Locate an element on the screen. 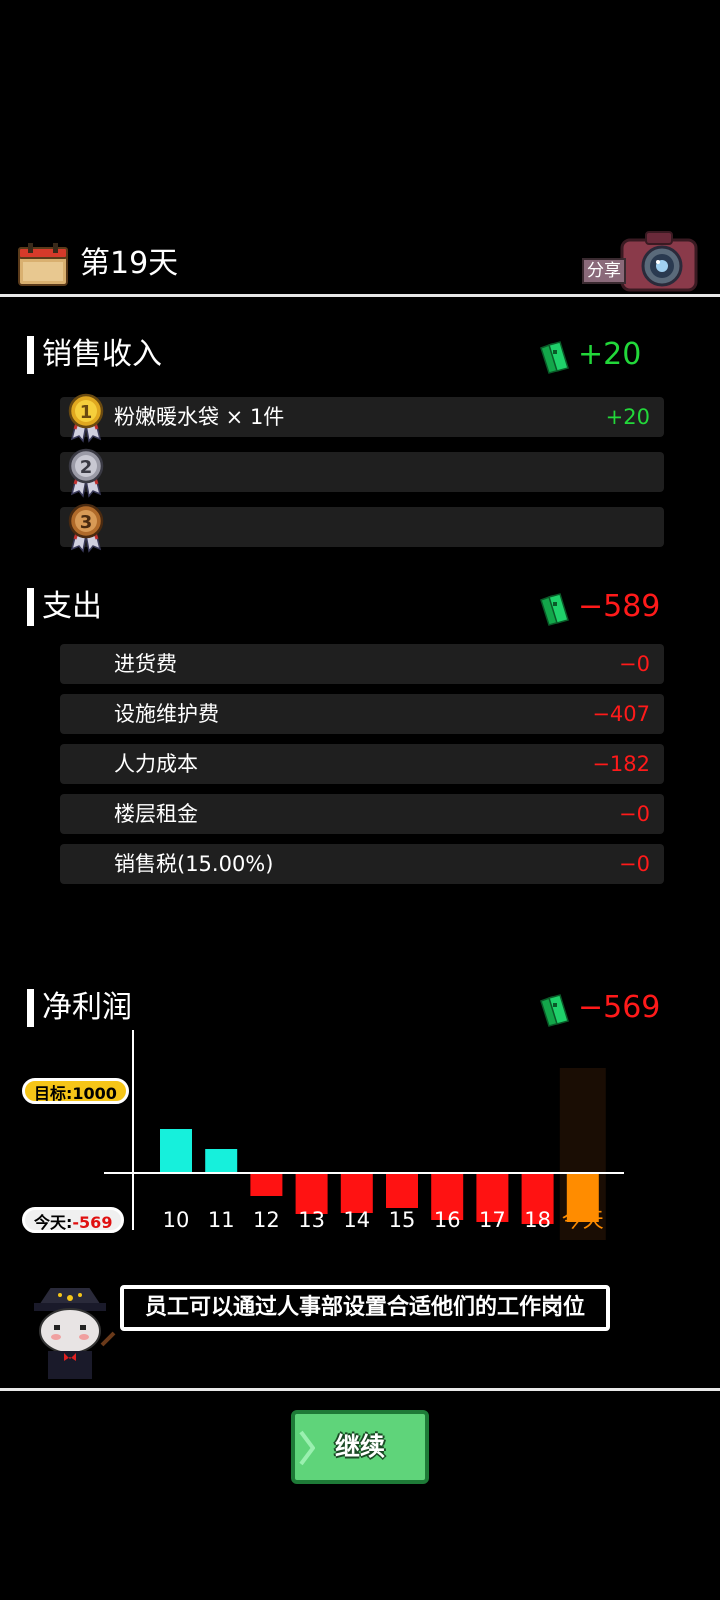 The image size is (720, 1600). continue-button: 继续 is located at coordinates (360, 1447).